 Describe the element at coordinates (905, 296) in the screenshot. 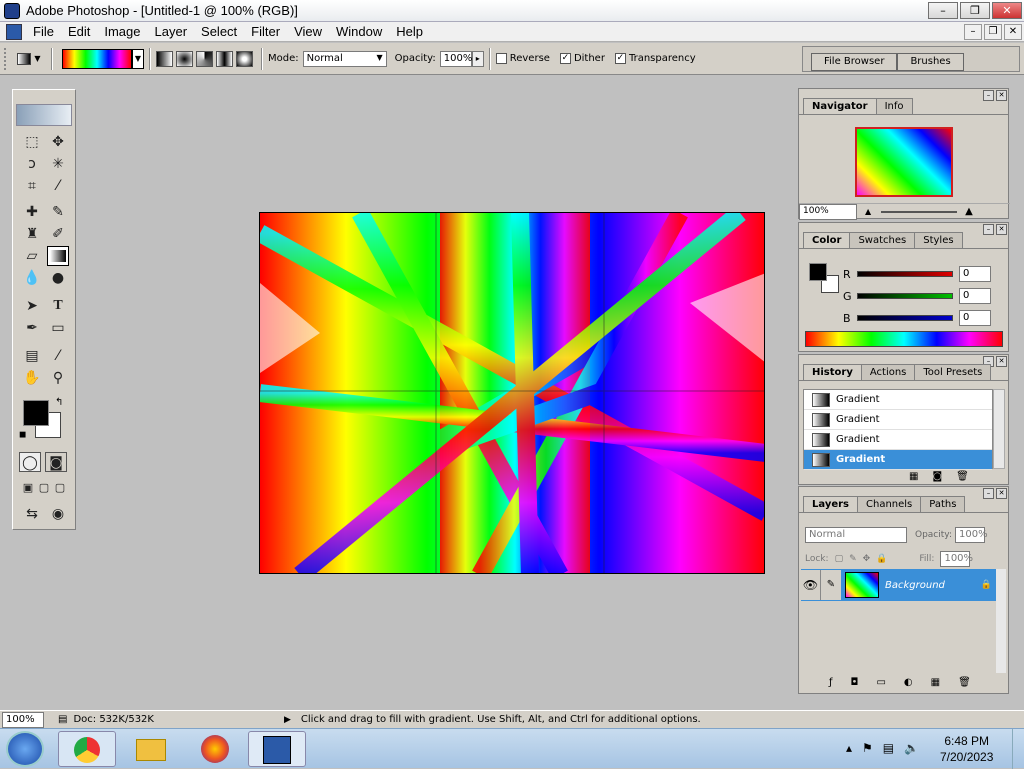

I see `channel-g-slider` at that location.